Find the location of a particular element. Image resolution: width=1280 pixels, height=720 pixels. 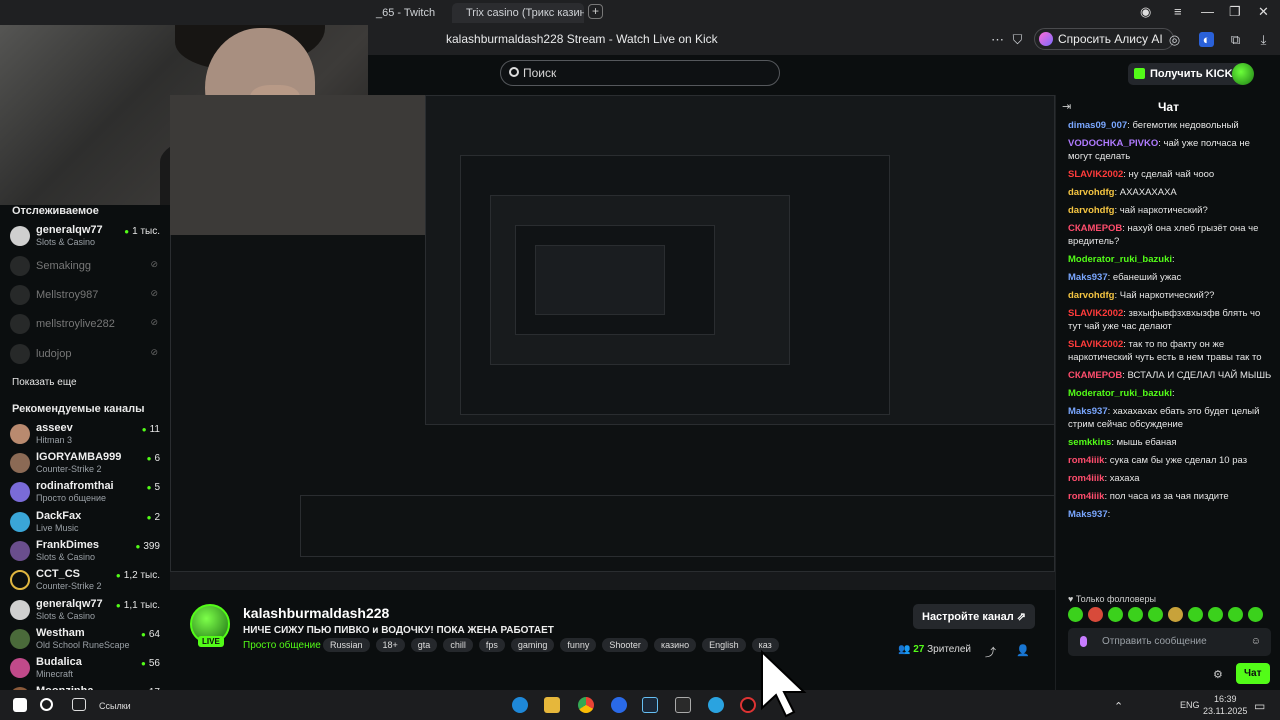

setup-channel-button: Настройте канал ⇗ is located at coordinates (974, 616).